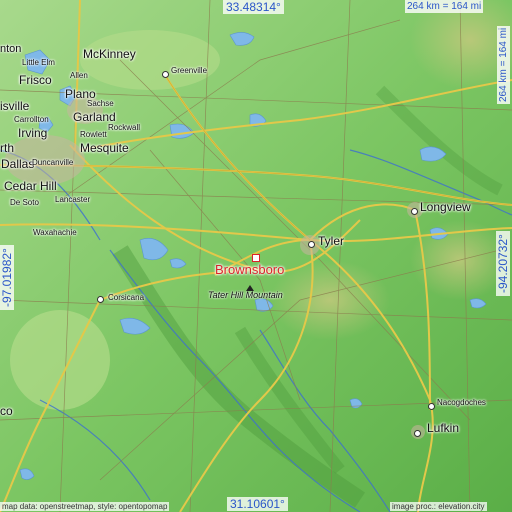 The image size is (512, 512). What do you see at coordinates (311, 244) in the screenshot?
I see `city-marker-tyler` at bounding box center [311, 244].